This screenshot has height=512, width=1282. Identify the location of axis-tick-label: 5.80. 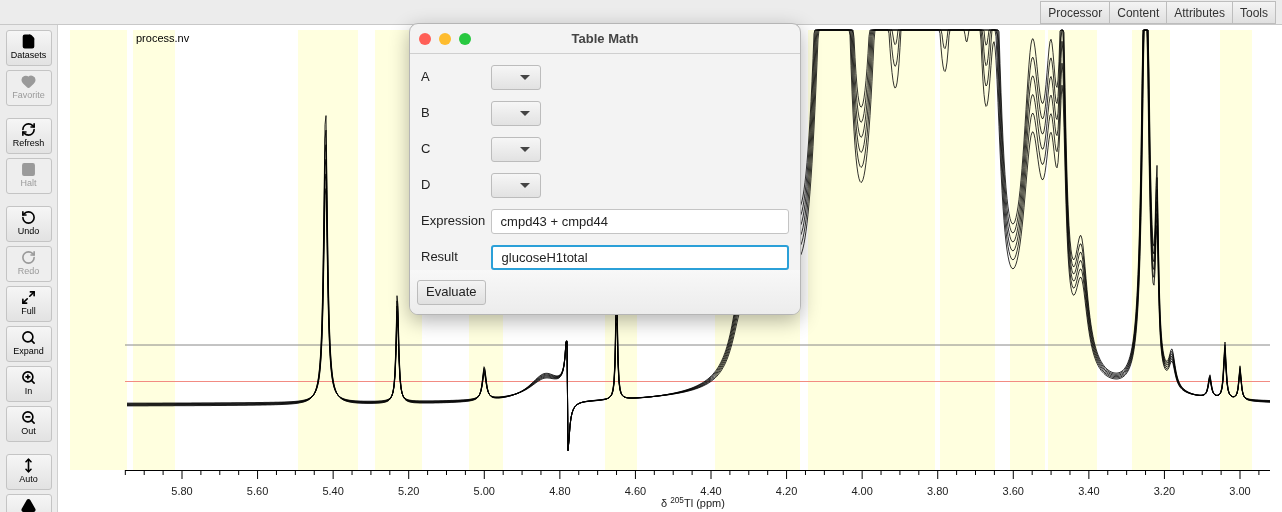
(182, 491).